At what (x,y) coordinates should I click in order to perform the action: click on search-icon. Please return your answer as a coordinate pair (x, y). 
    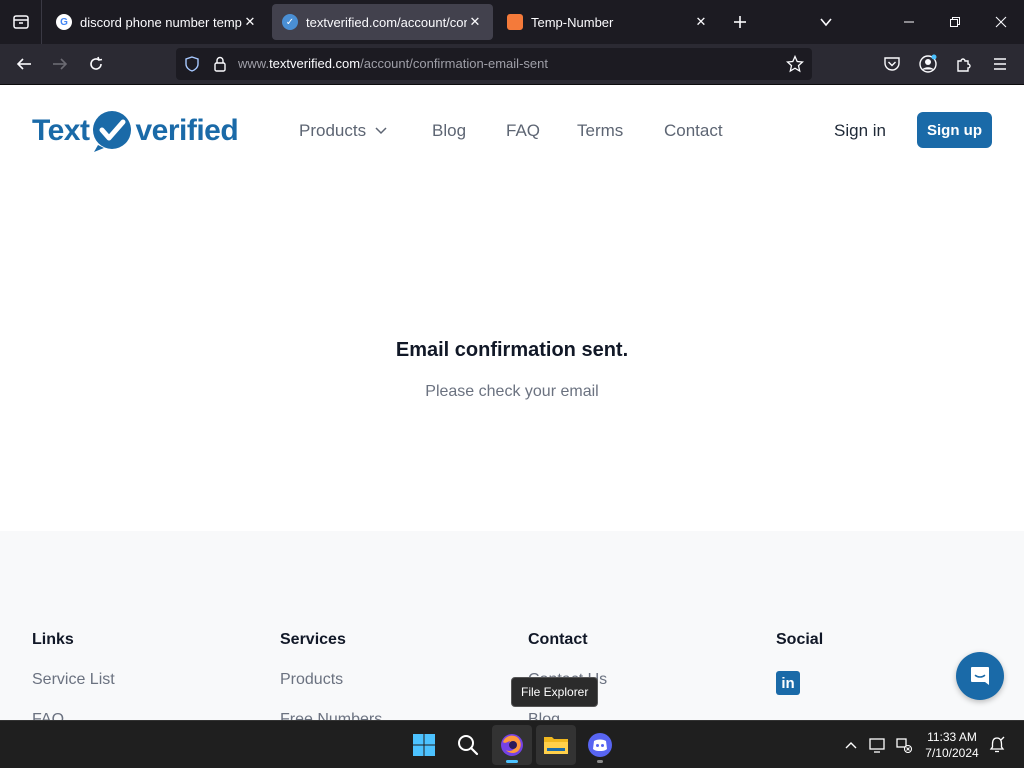
    Looking at the image, I should click on (468, 745).